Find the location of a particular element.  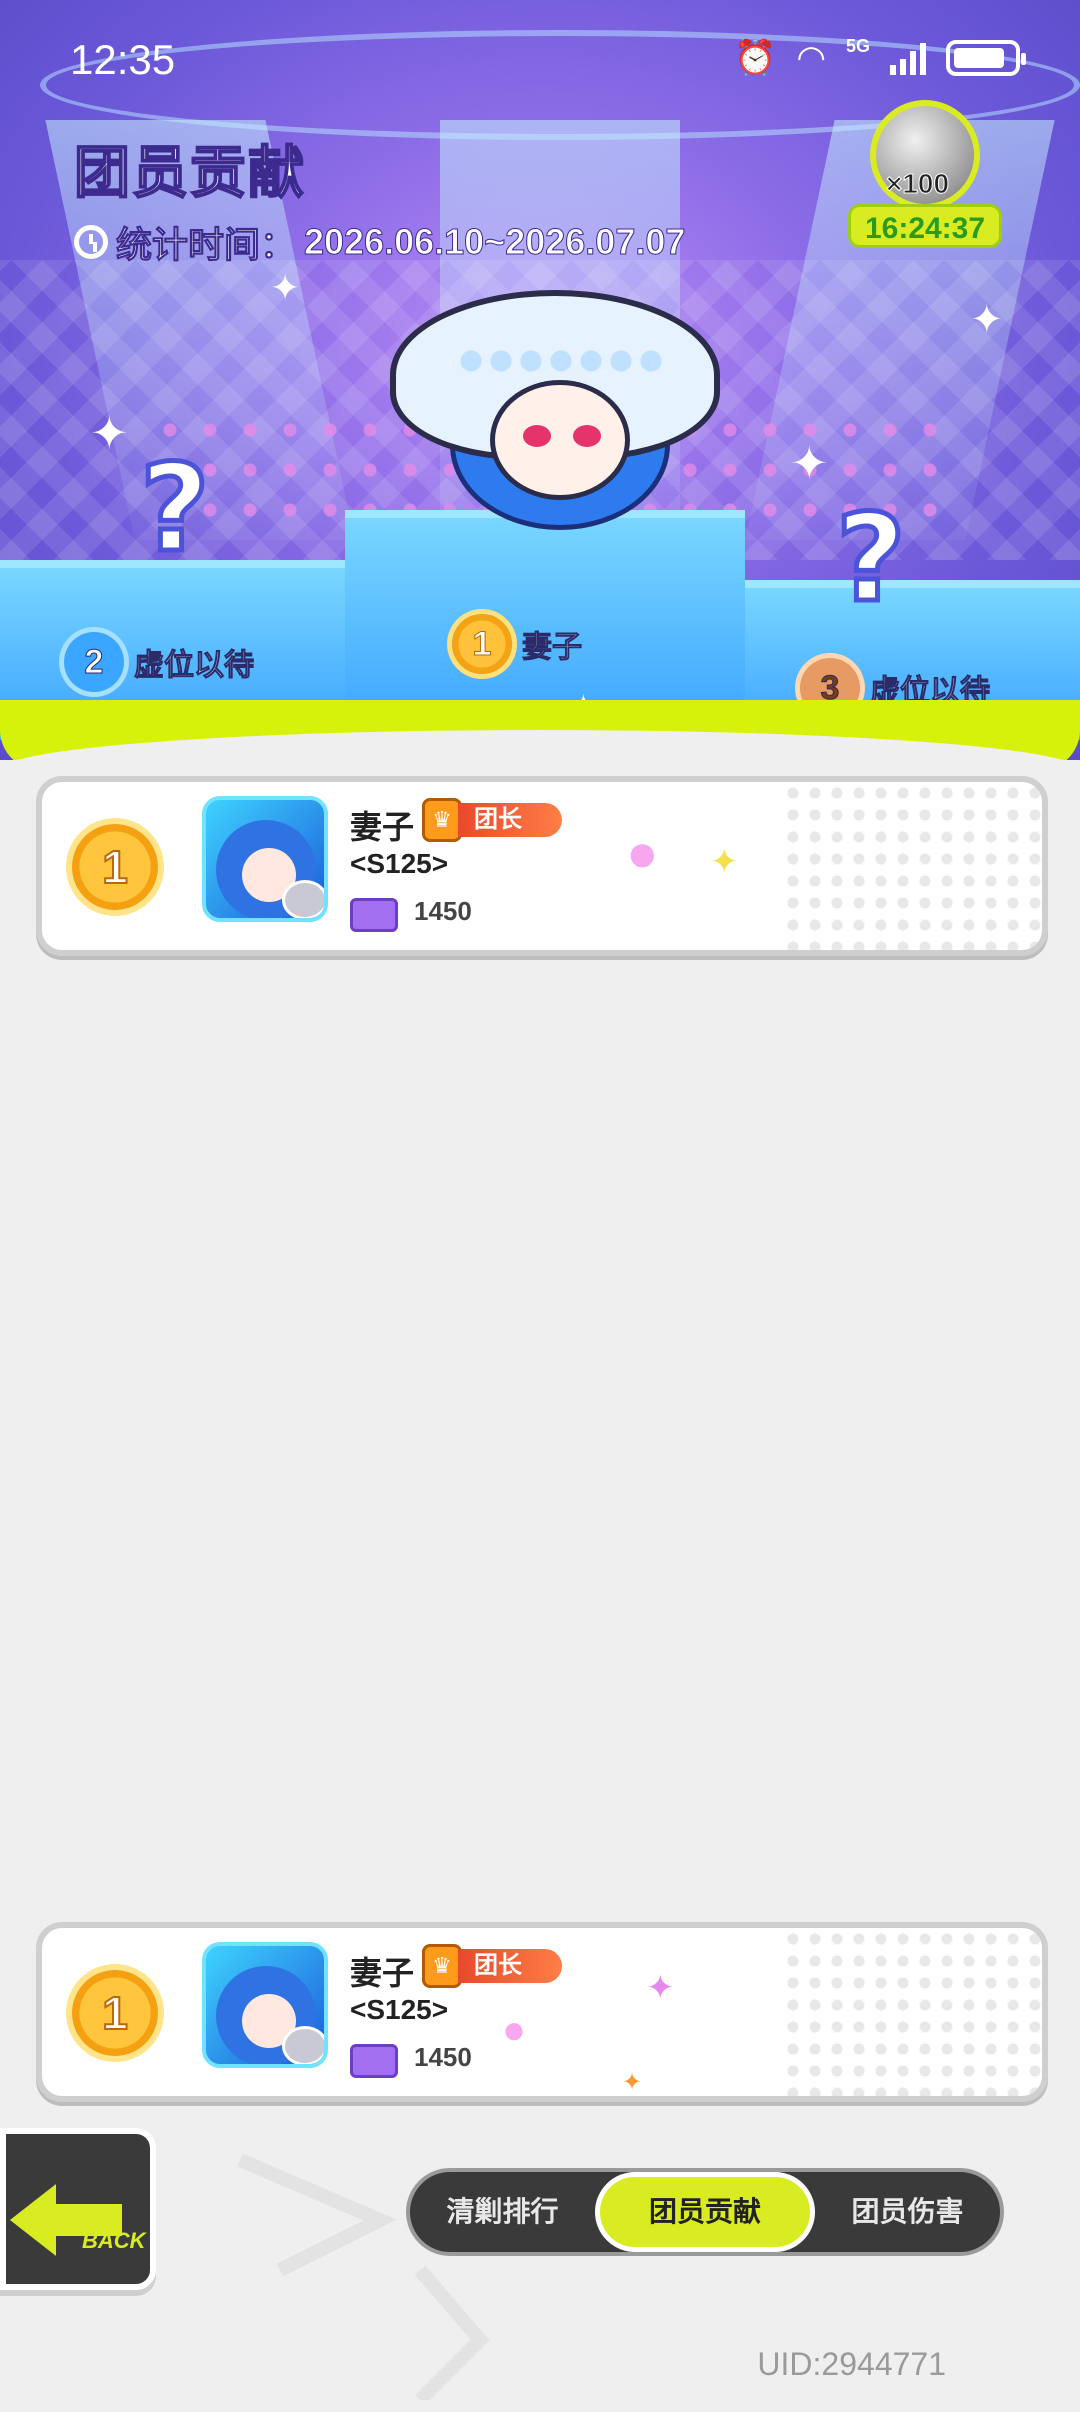

tab-member-contribution: 团员贡献 is located at coordinates (705, 2212).